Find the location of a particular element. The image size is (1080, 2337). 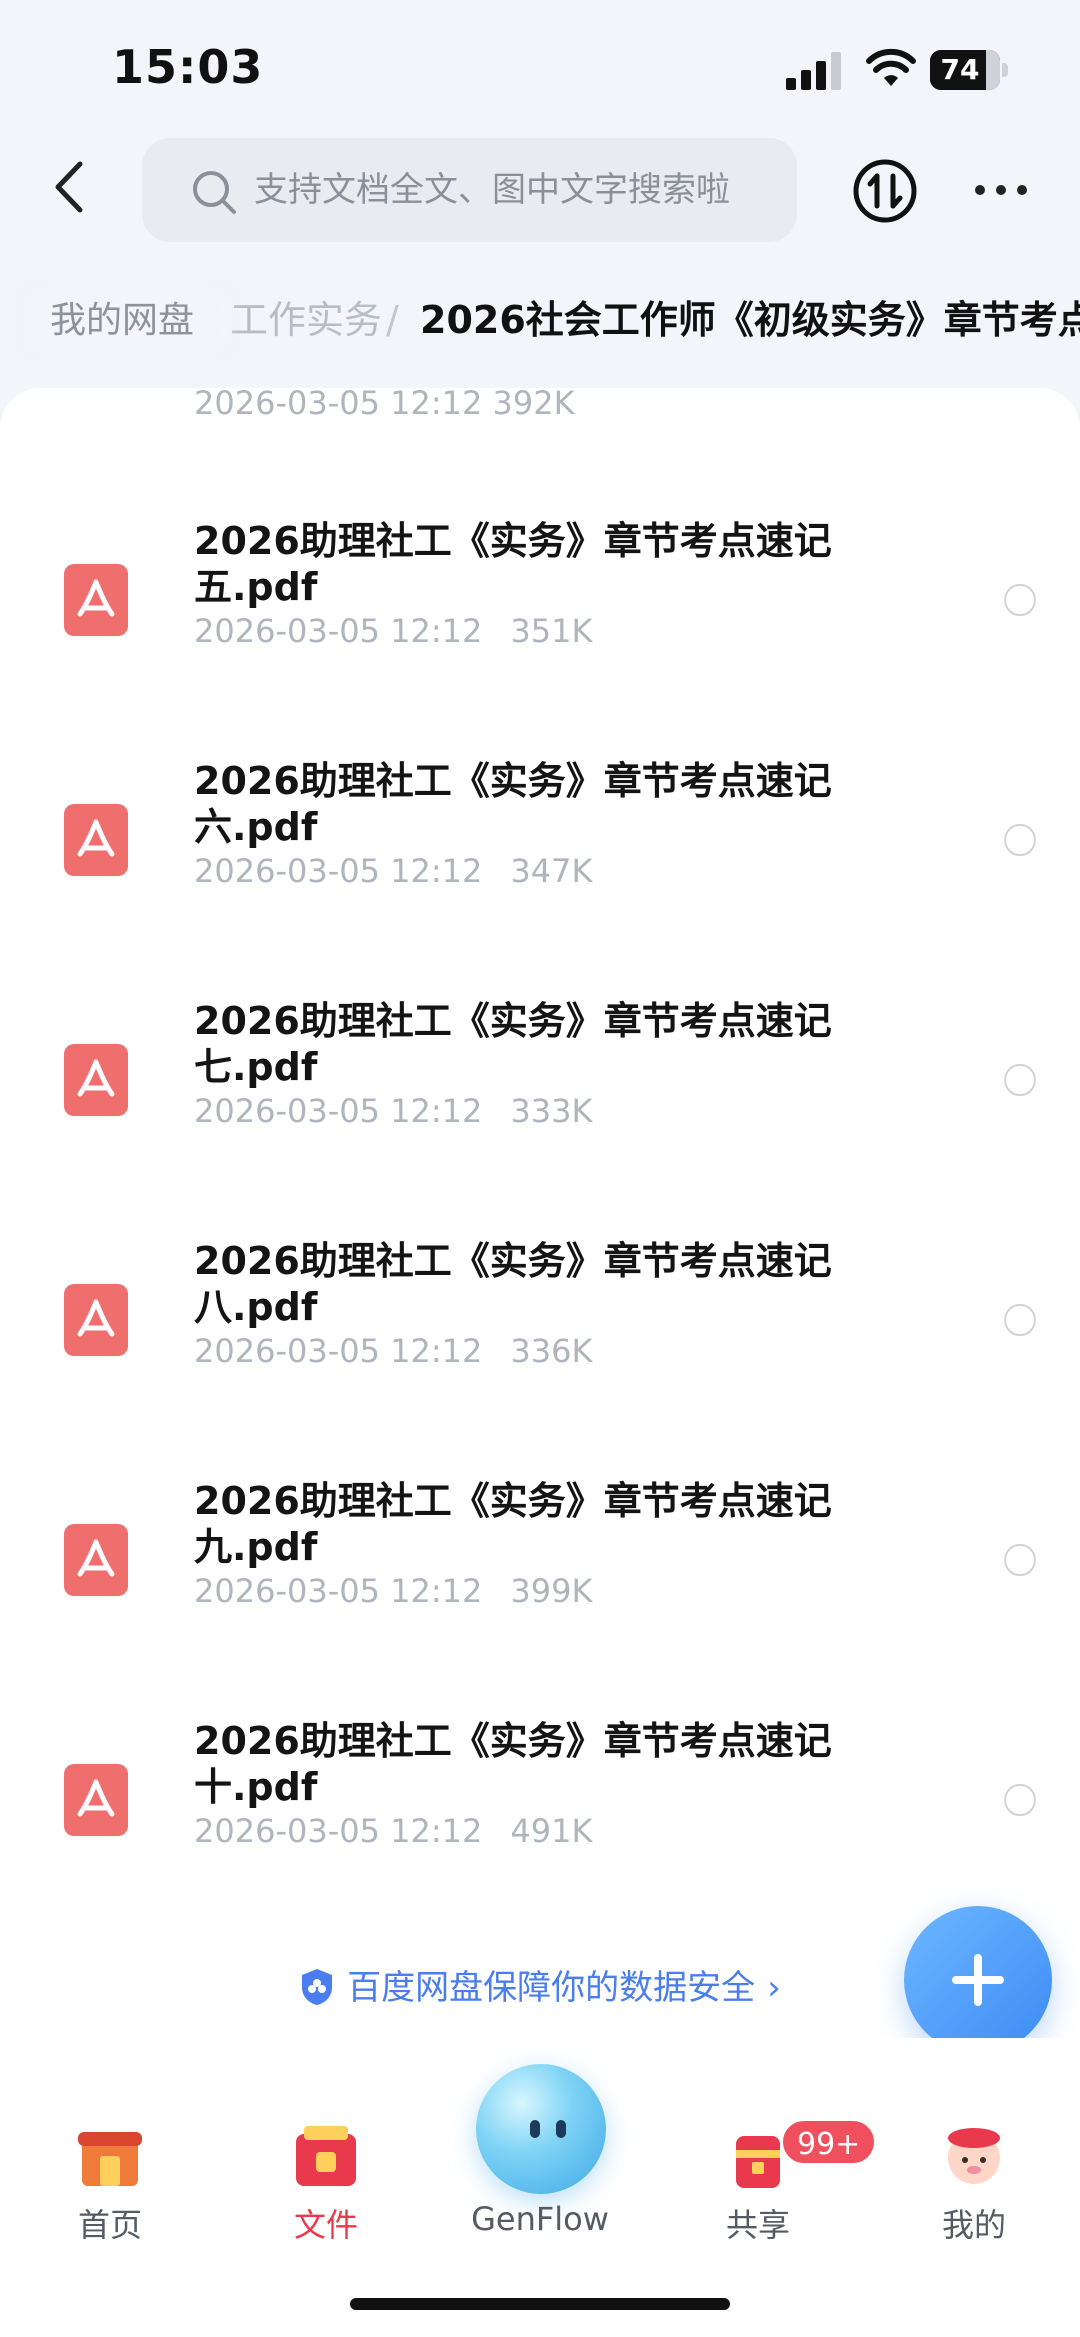

transfer-list-icon is located at coordinates (885, 191).